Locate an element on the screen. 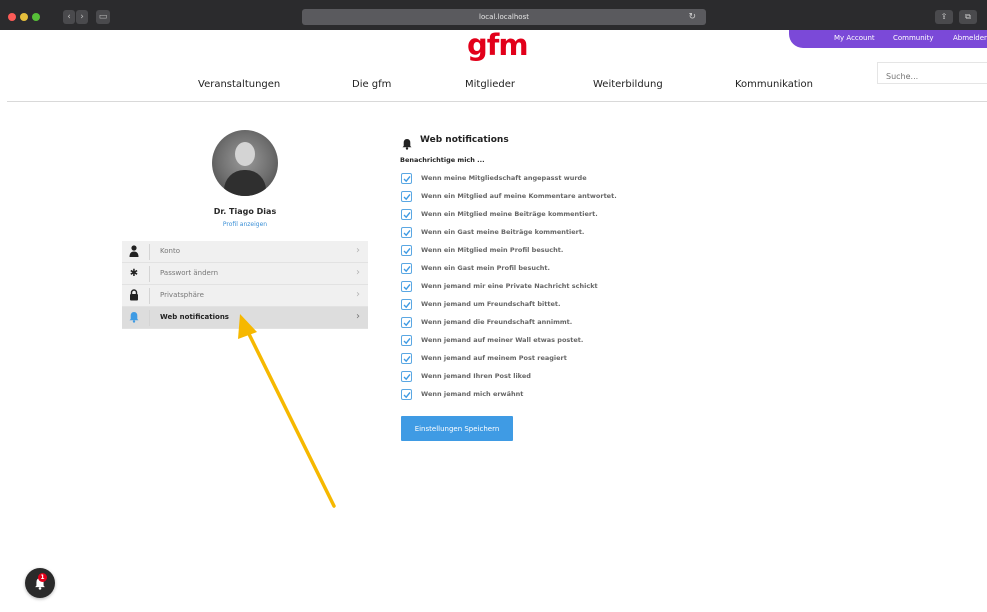  menu-item-label: Web notifications is located at coordinates (194, 317).